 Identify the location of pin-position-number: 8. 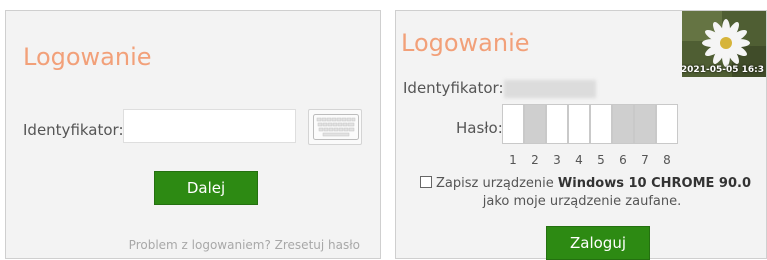
(667, 160).